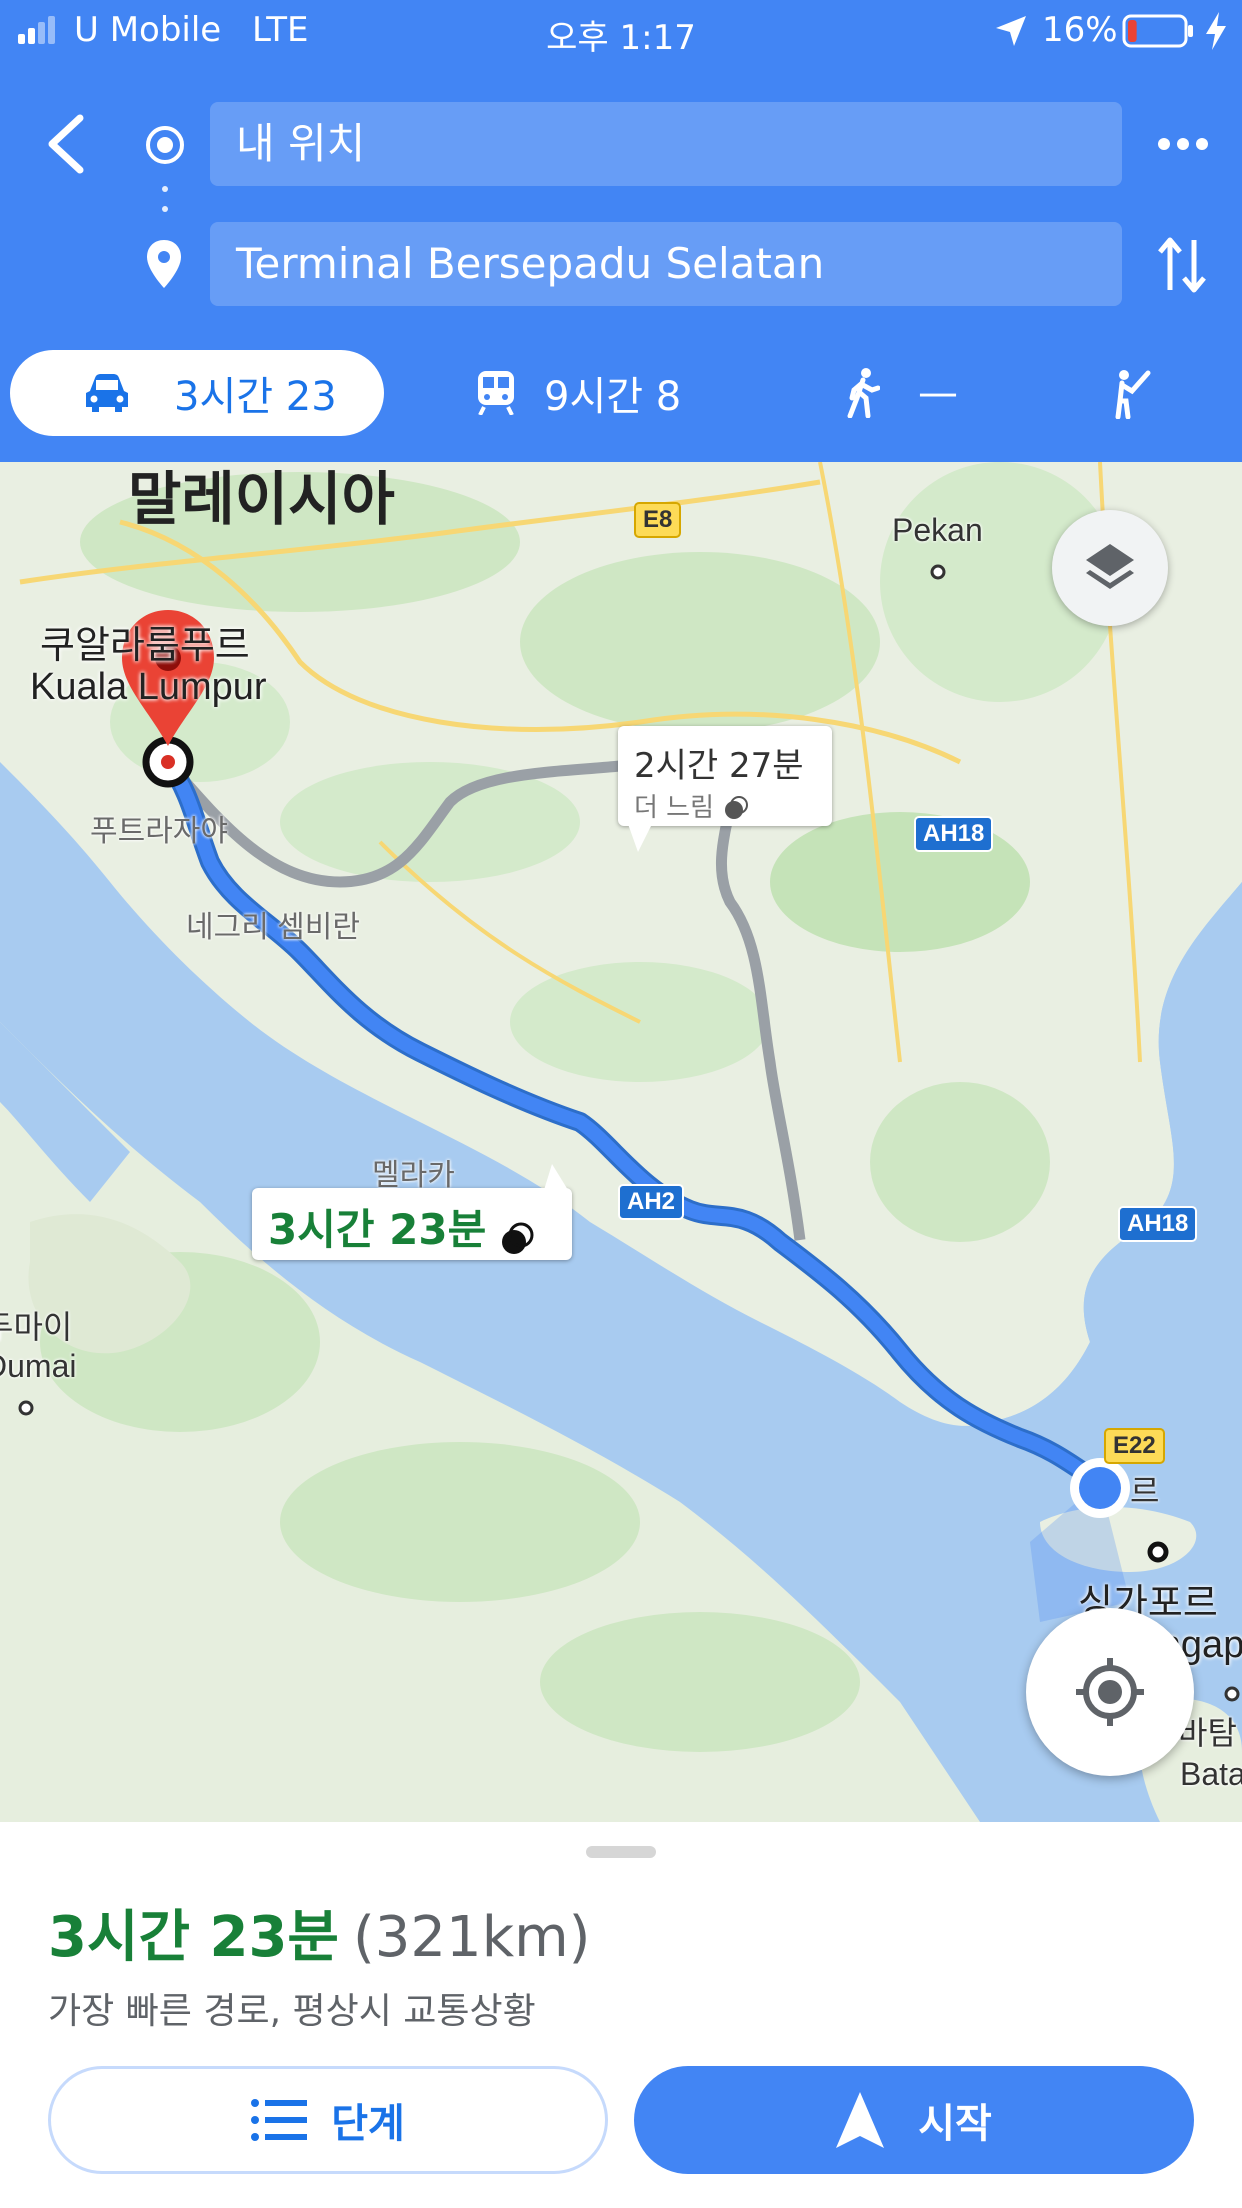  I want to click on alt-route-note: 더 느림, so click(674, 808).